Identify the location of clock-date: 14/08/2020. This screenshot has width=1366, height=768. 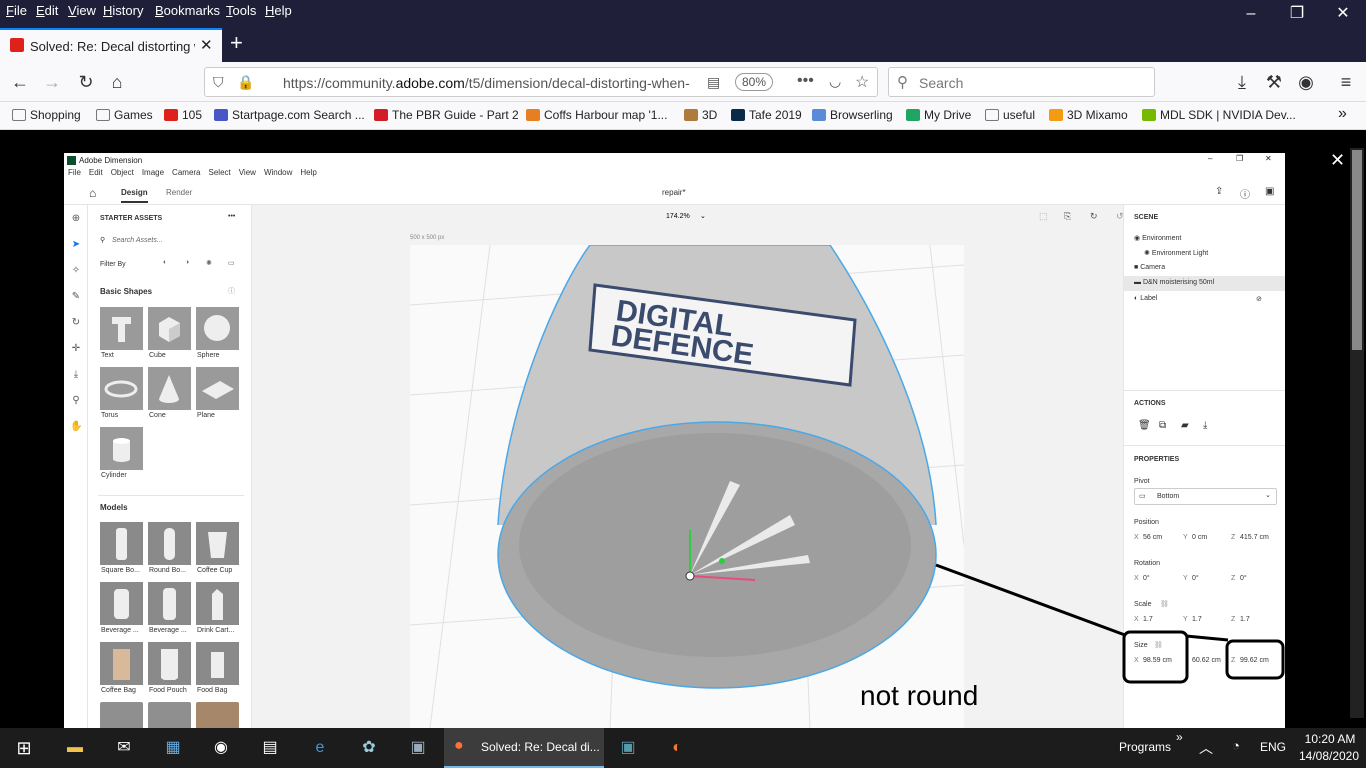
(1329, 756).